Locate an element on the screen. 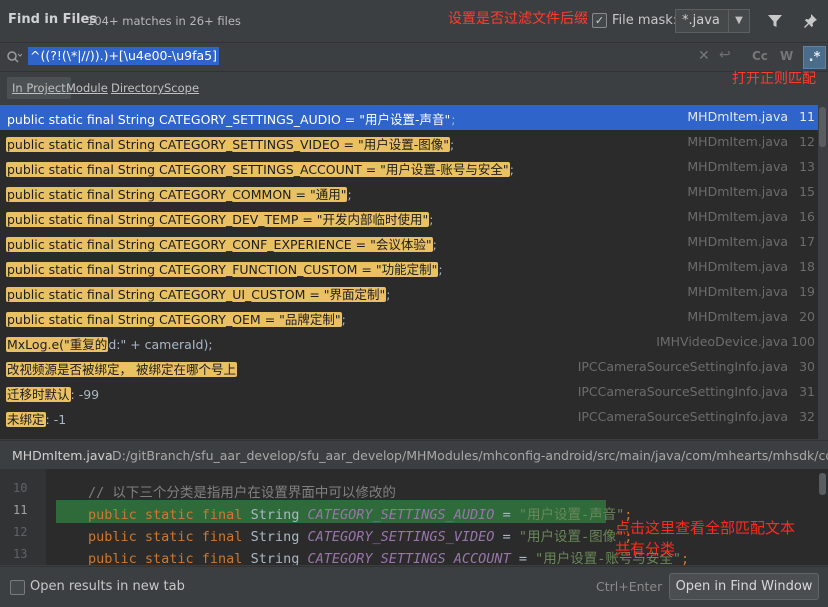 Image resolution: width=828 pixels, height=607 pixels. result-rest: : -1 is located at coordinates (56, 419).